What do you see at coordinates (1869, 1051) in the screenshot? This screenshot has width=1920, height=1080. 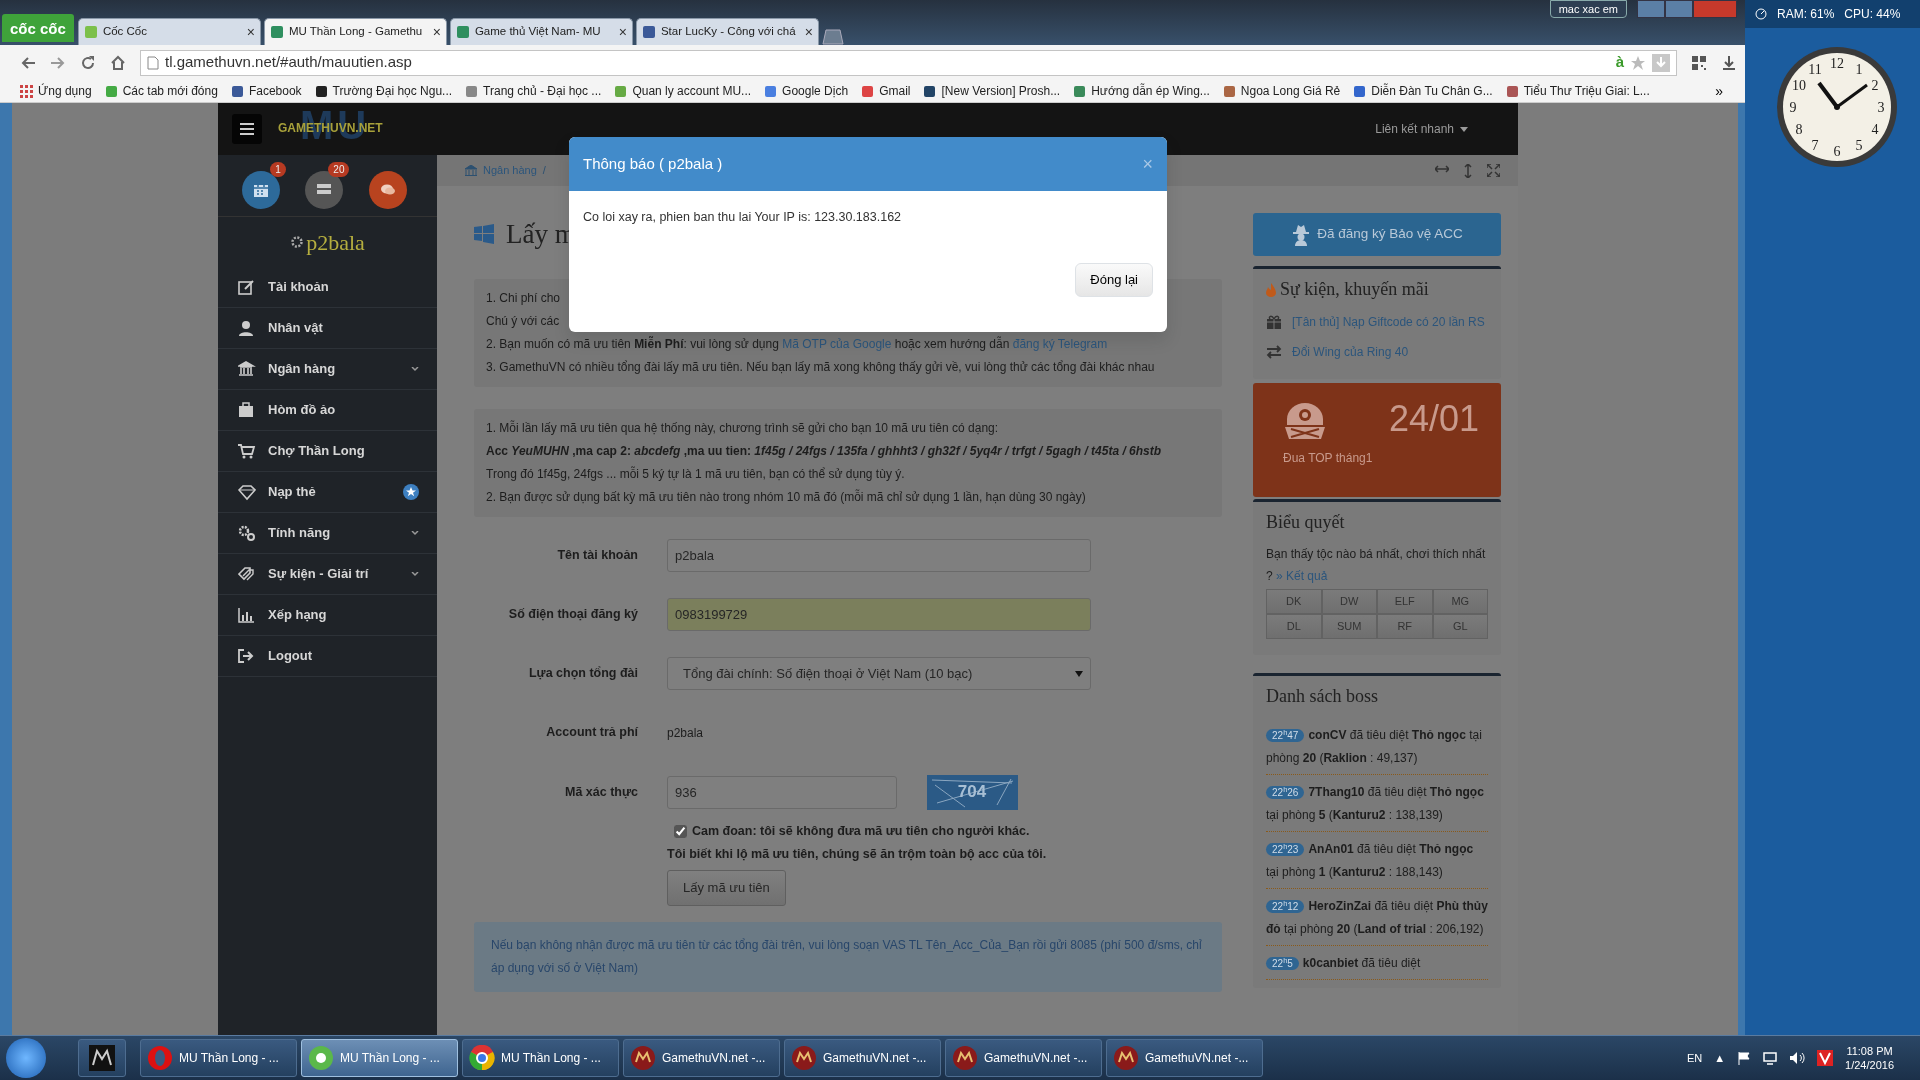 I see `clock-time: 11:08 PM` at bounding box center [1869, 1051].